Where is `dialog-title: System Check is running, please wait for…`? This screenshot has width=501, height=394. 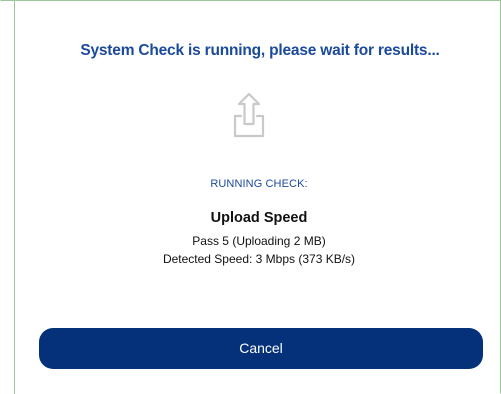 dialog-title: System Check is running, please wait for… is located at coordinates (260, 50).